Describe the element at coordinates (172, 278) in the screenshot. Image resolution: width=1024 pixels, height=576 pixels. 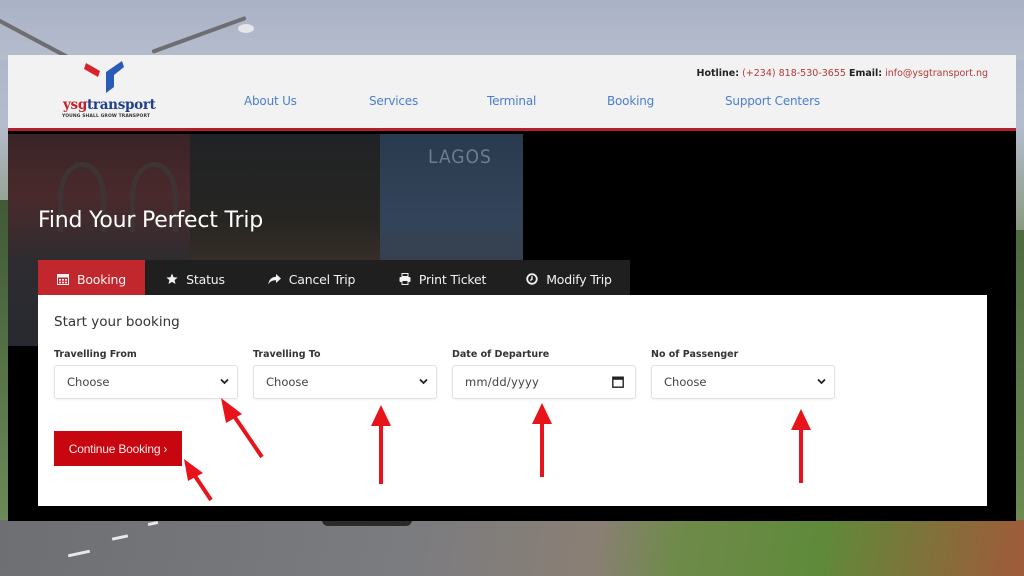
I see `star-icon` at that location.